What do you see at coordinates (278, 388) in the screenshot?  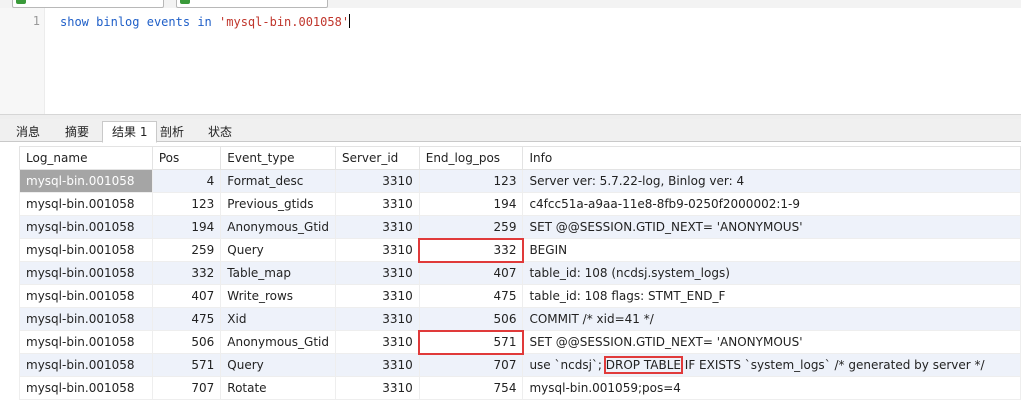 I see `cell-event-type: Rotate` at bounding box center [278, 388].